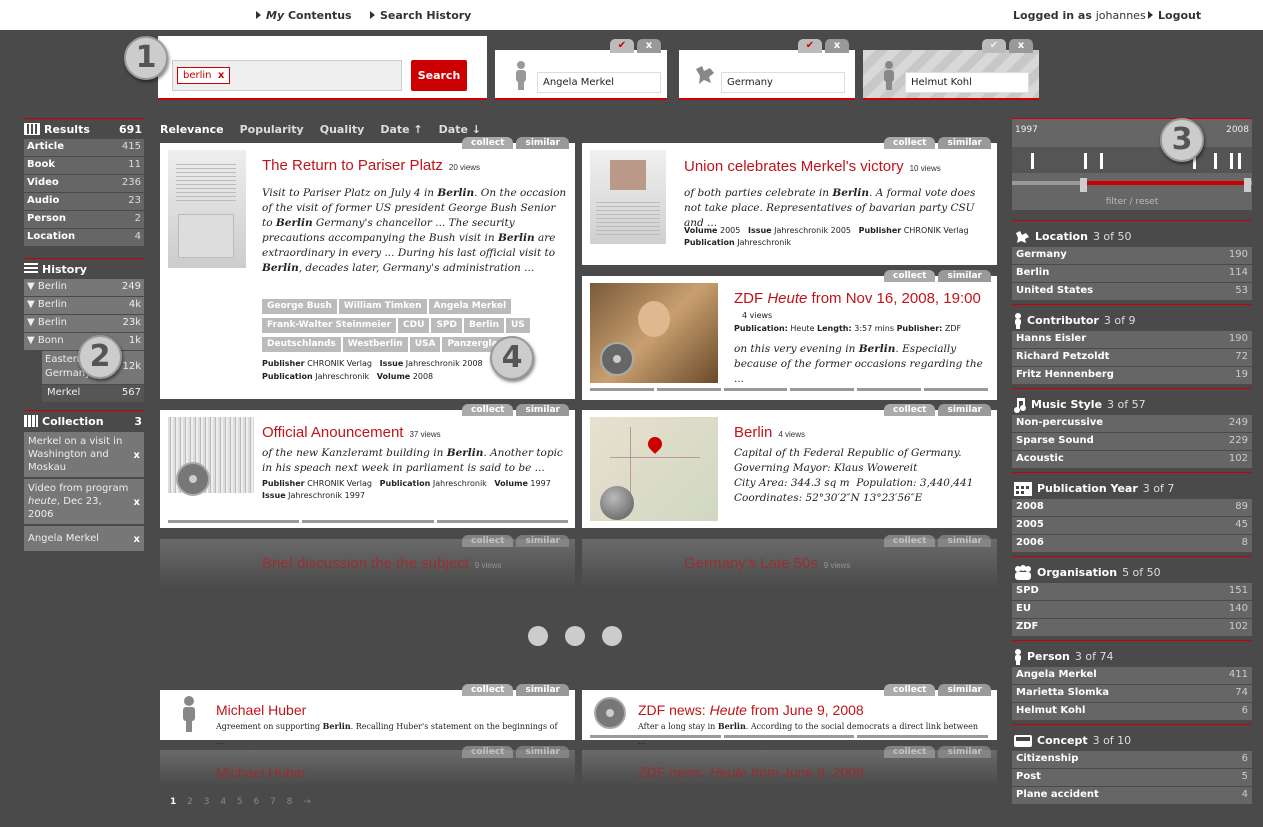 This screenshot has width=1263, height=827. I want to click on timeline-handle-left, so click(1083, 185).